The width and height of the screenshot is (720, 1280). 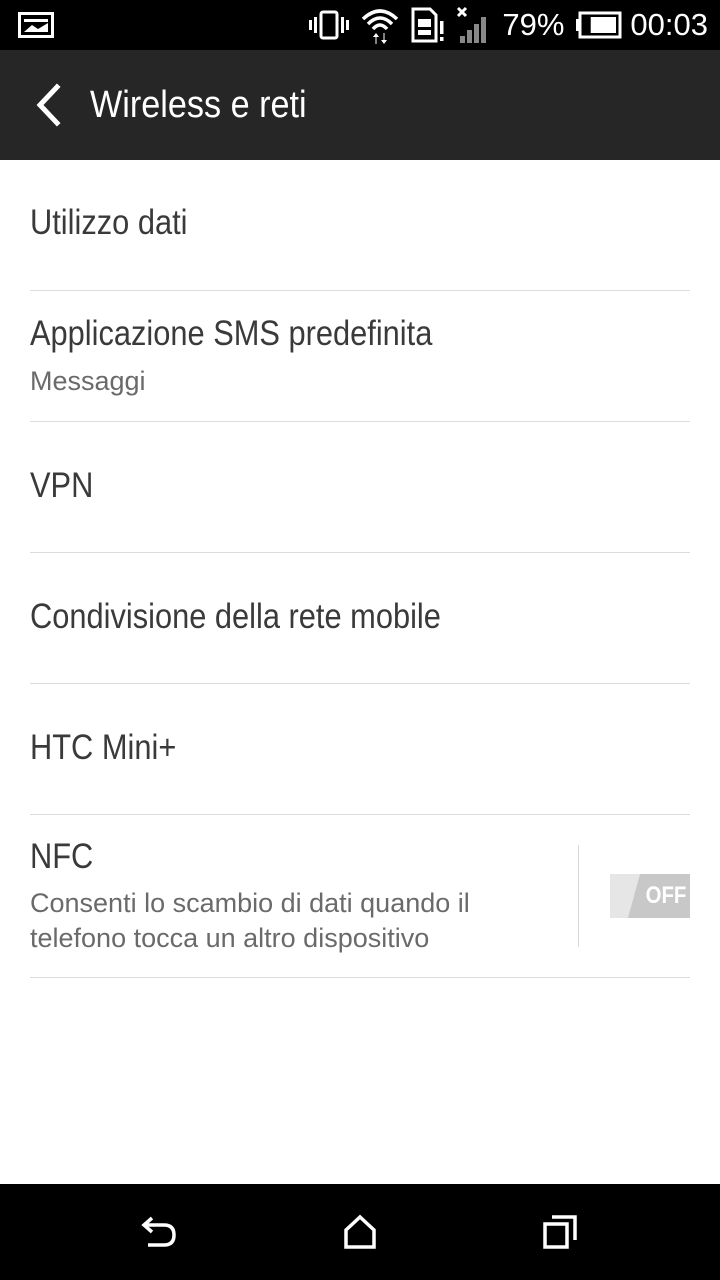 I want to click on item-subtitle: Consenti lo scambio di dati quando il, so click(x=250, y=903).